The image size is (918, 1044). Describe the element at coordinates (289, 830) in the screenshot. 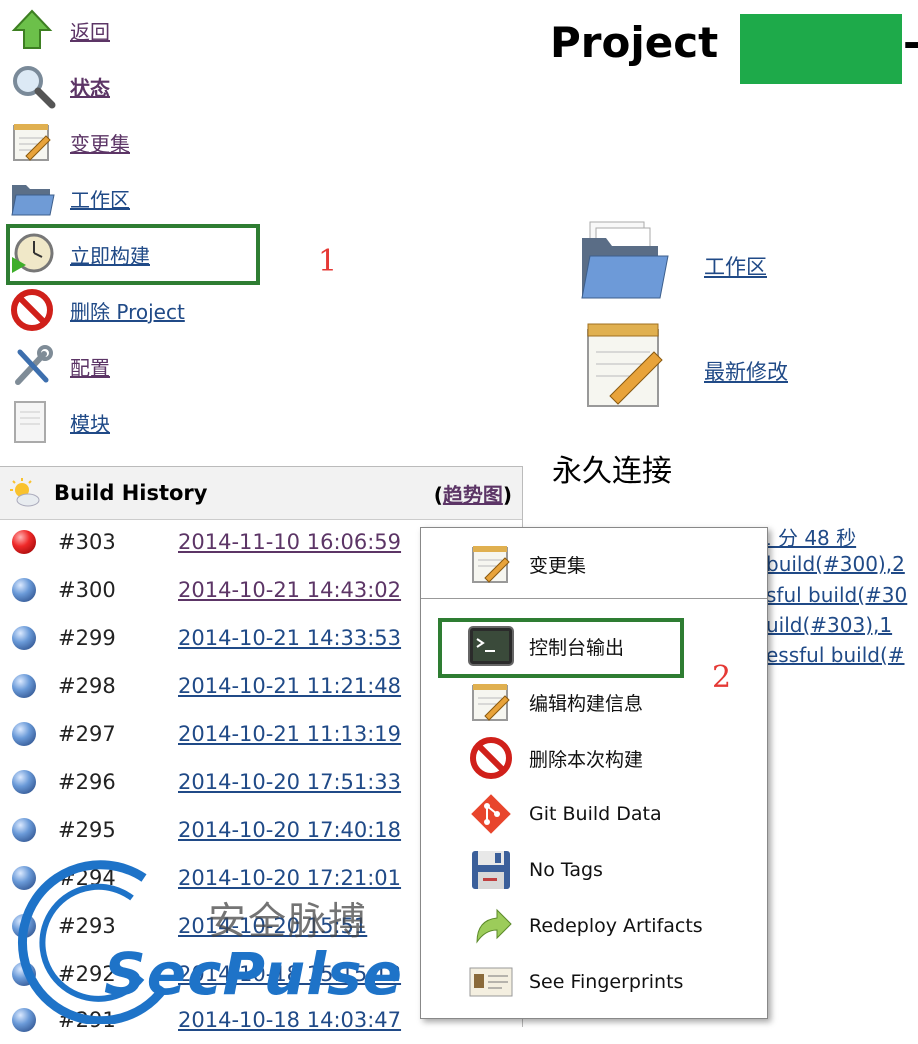

I see `build-date-link: 2014-10-20 17:40:18` at that location.